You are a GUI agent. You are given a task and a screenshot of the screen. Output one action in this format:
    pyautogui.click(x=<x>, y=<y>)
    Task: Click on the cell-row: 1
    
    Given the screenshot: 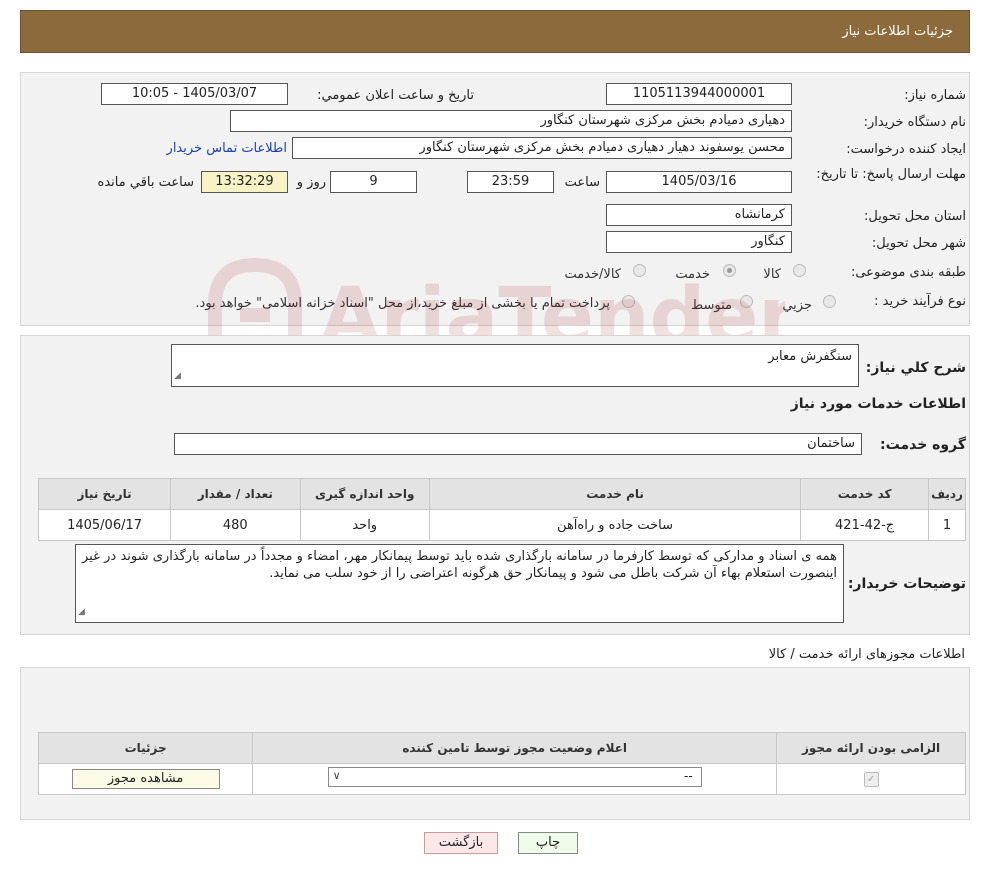 What is the action you would take?
    pyautogui.click(x=947, y=525)
    